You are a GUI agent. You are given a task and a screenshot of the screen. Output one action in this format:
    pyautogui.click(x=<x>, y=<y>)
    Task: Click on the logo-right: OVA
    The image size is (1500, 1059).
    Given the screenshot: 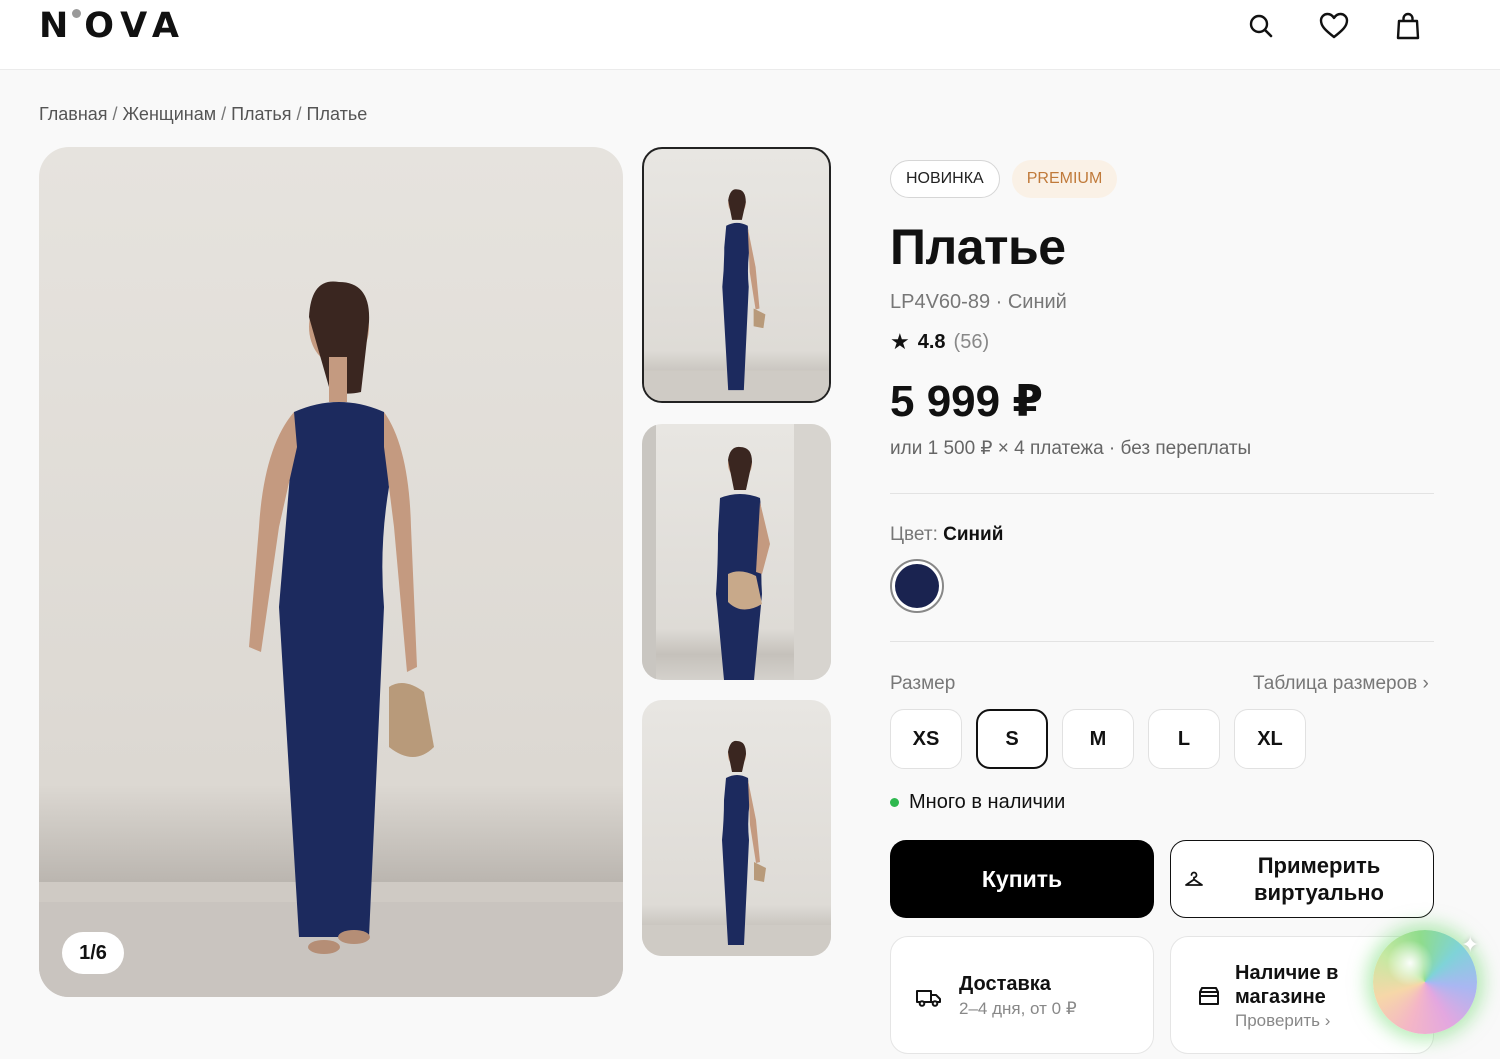 What is the action you would take?
    pyautogui.click(x=135, y=26)
    